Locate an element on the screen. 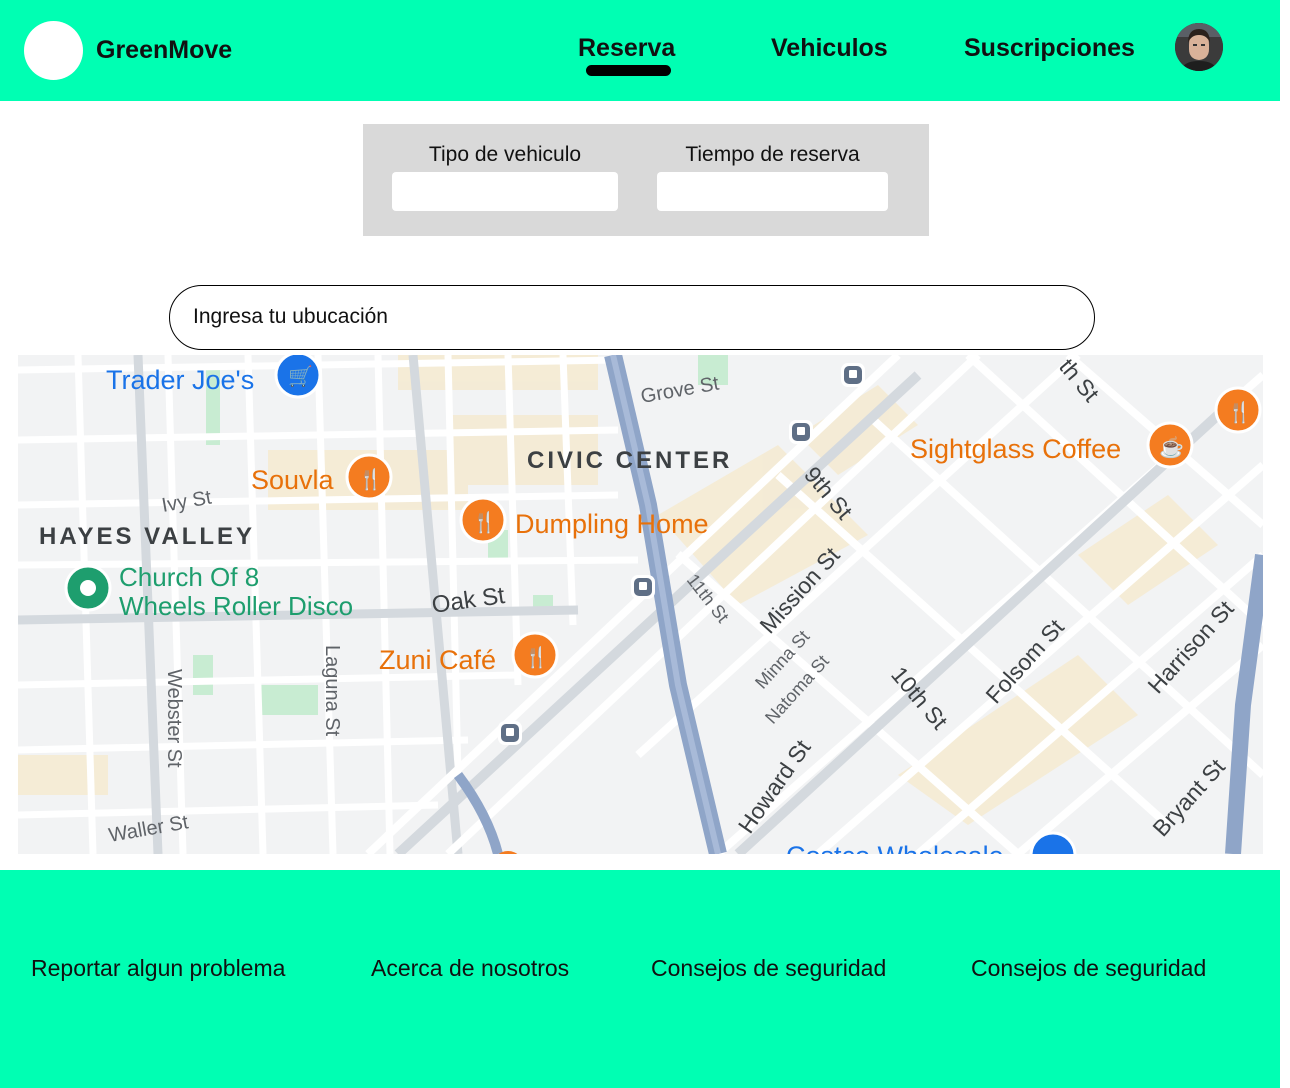 Image resolution: width=1290 pixels, height=1088 pixels. zuni-cafe-label: Zuni Café is located at coordinates (437, 660).